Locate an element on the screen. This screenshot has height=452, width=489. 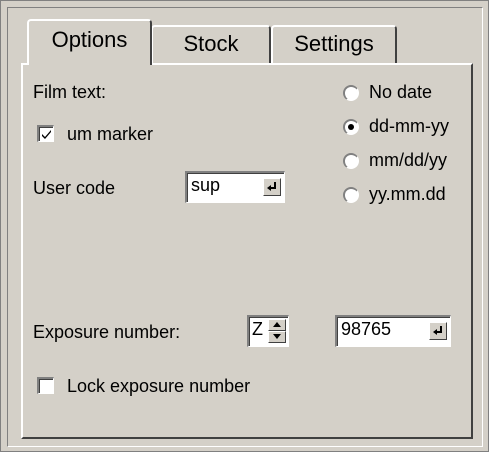
lock-exposure-label: Lock exposure number is located at coordinates (158, 386).